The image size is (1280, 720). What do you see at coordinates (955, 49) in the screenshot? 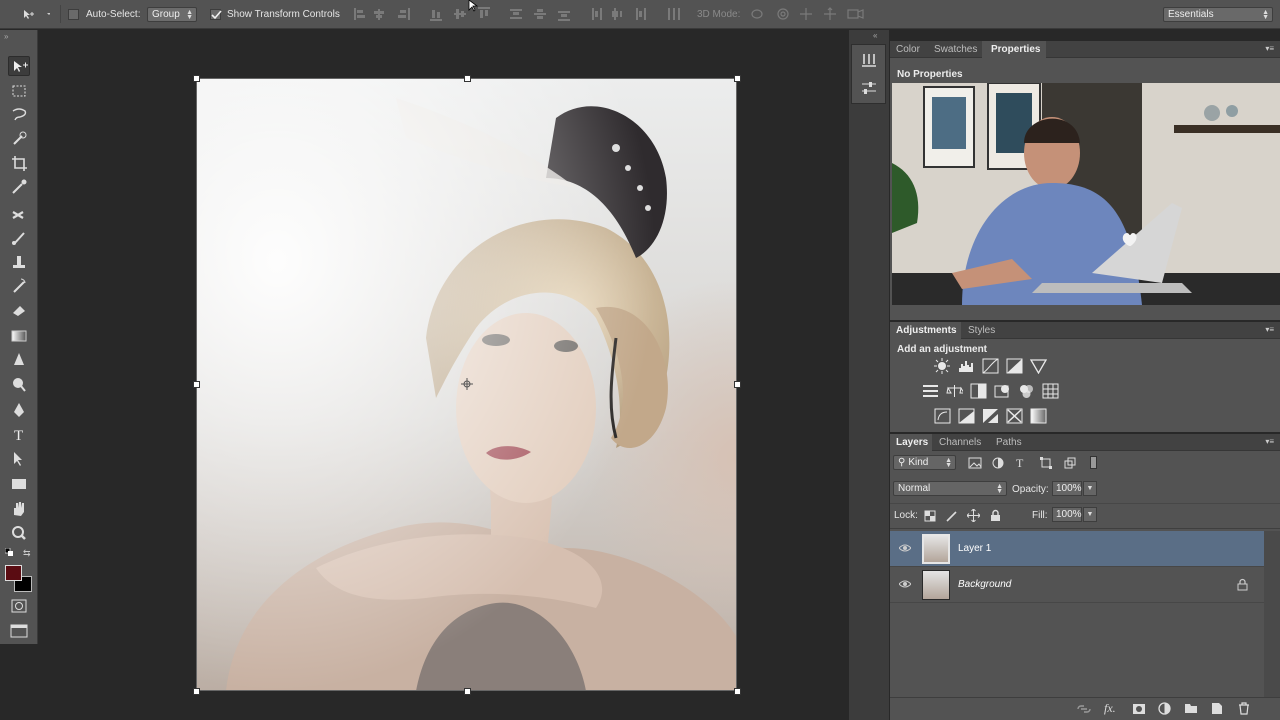
I see `tab-swatches: Swatches` at bounding box center [955, 49].